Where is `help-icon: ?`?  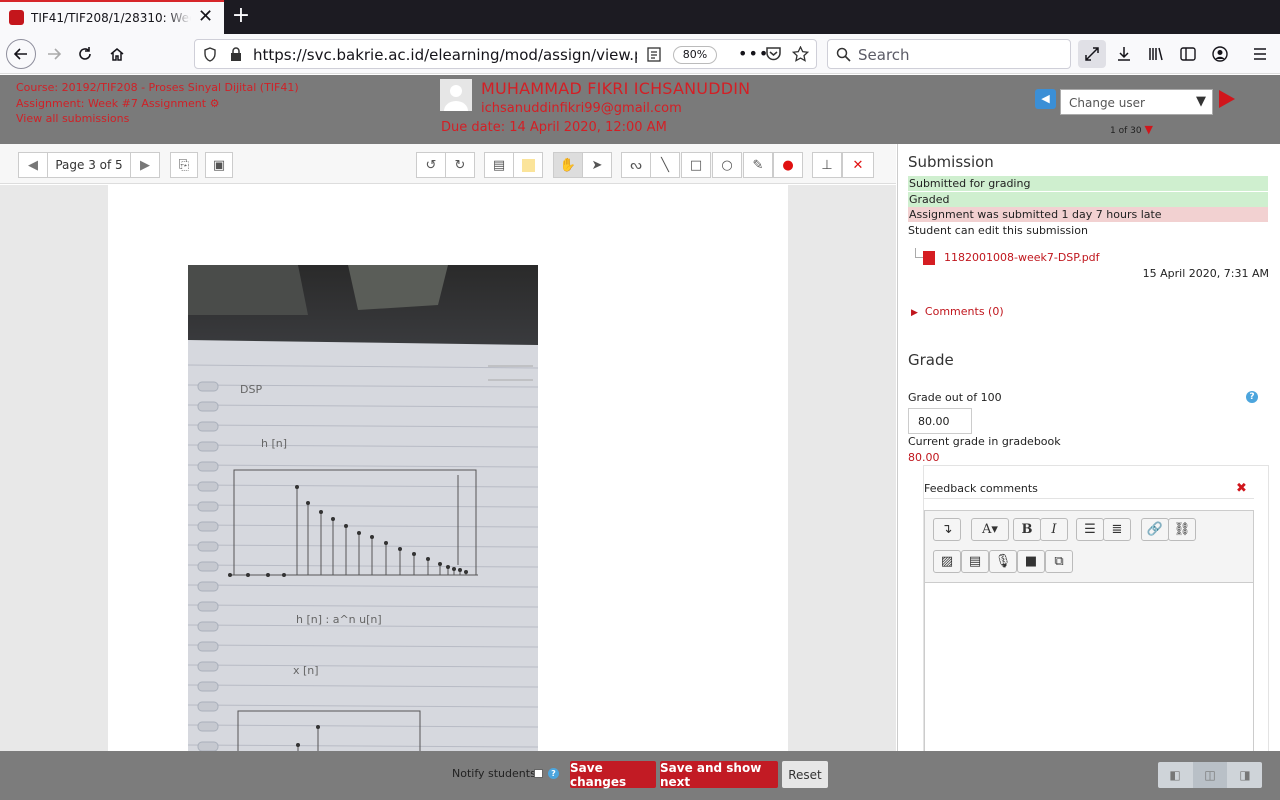 help-icon: ? is located at coordinates (1252, 397).